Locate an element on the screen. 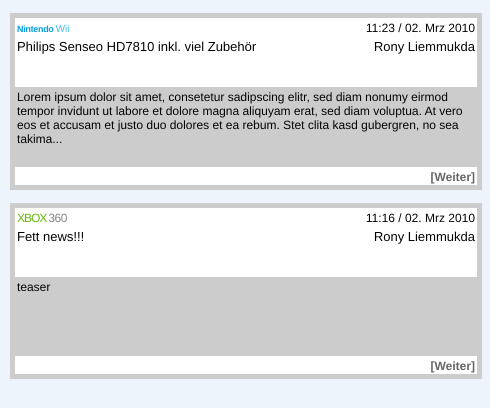  platform-logo: XBOX 360 is located at coordinates (42, 218).